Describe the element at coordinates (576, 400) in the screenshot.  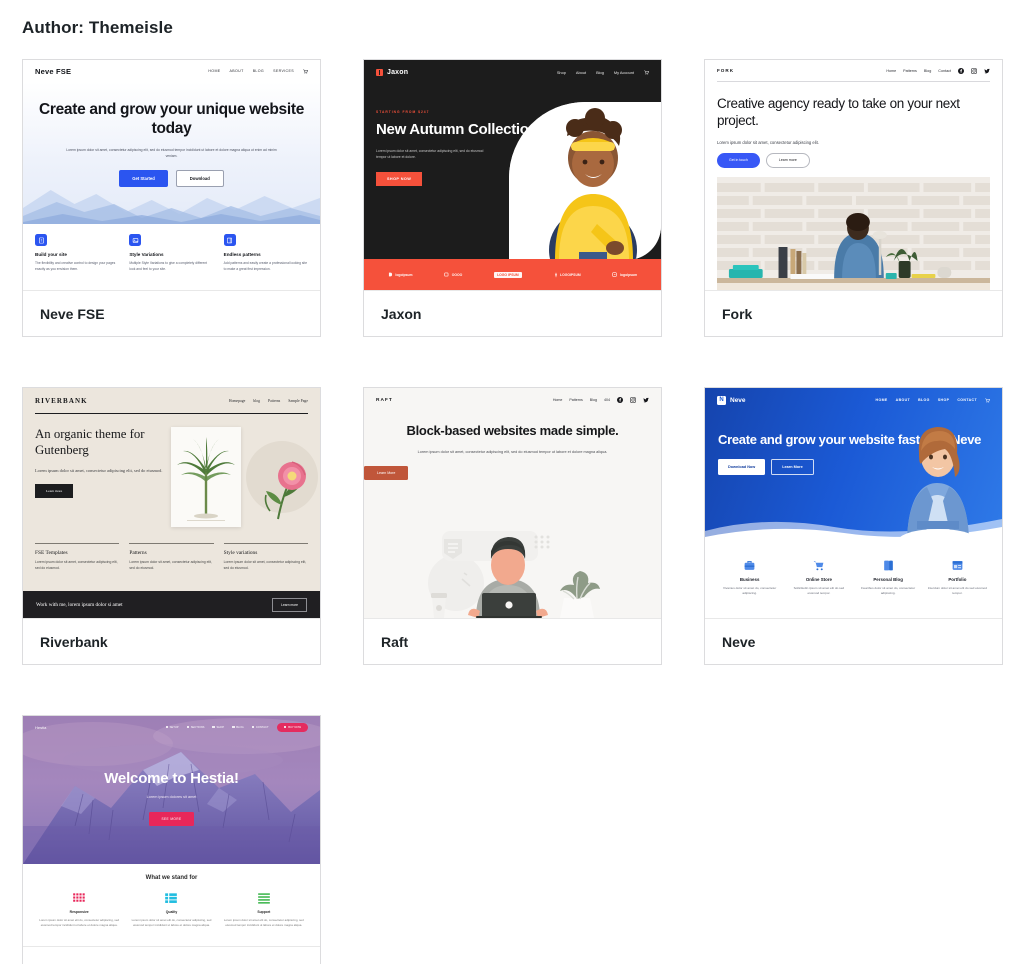
I see `nav-link: Patterns` at that location.